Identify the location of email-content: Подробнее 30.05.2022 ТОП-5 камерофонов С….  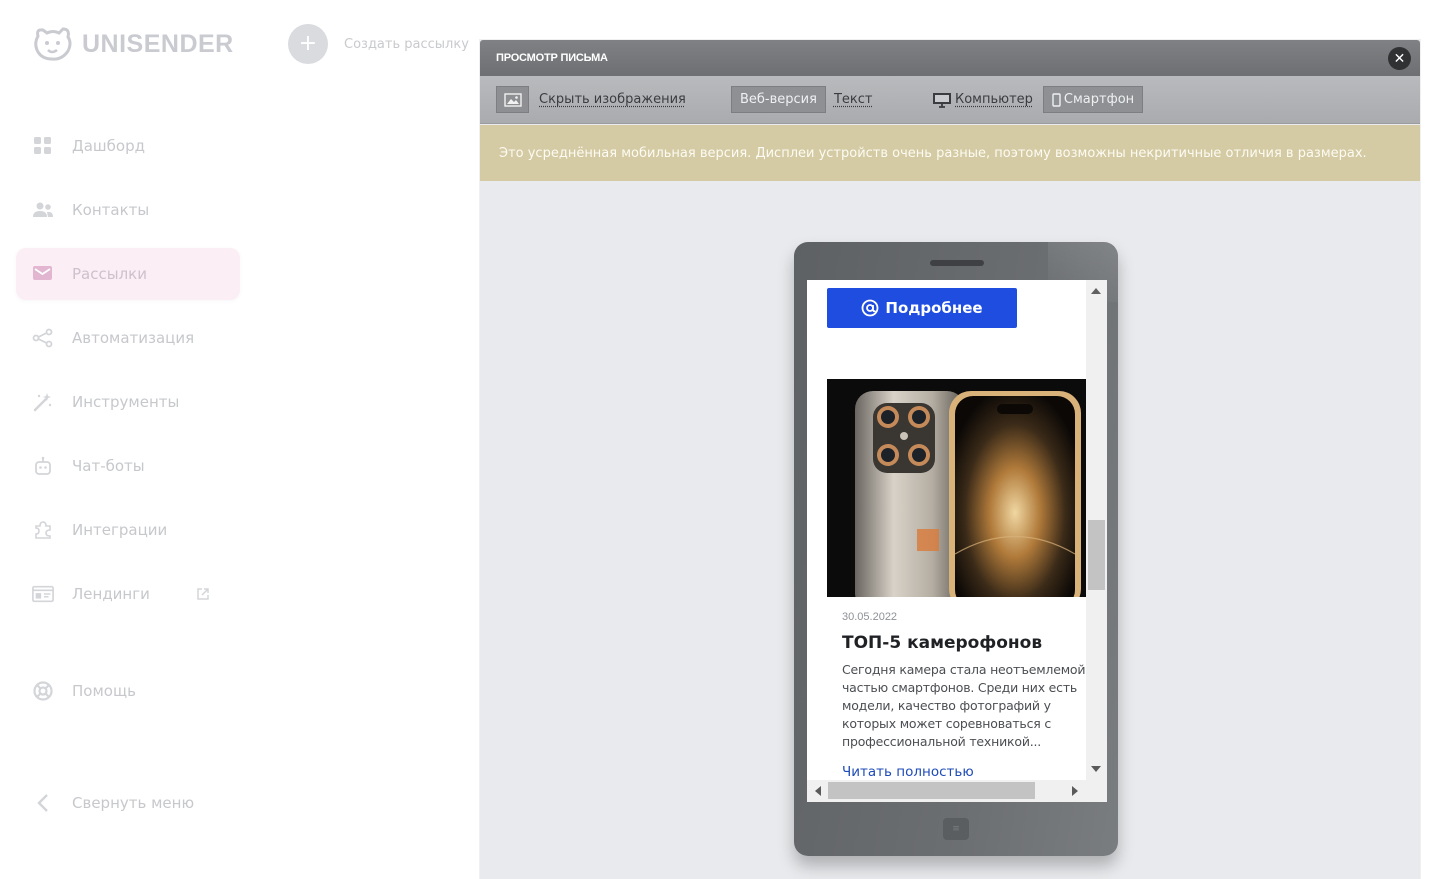
(946, 530).